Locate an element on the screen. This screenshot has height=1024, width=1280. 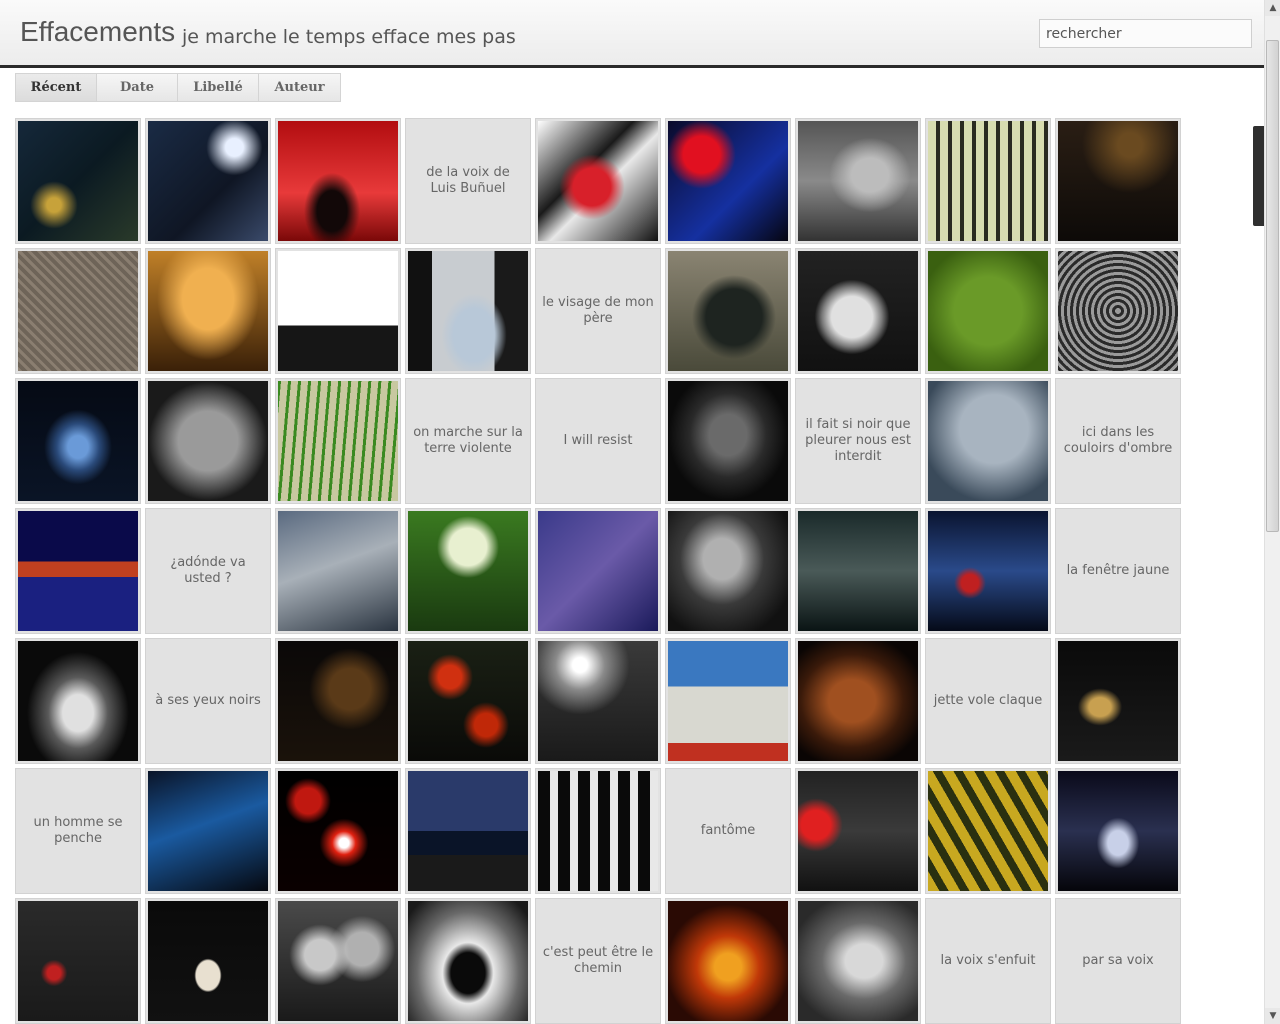
text-tile: de la voix de Luis Buñuel is located at coordinates (468, 181).